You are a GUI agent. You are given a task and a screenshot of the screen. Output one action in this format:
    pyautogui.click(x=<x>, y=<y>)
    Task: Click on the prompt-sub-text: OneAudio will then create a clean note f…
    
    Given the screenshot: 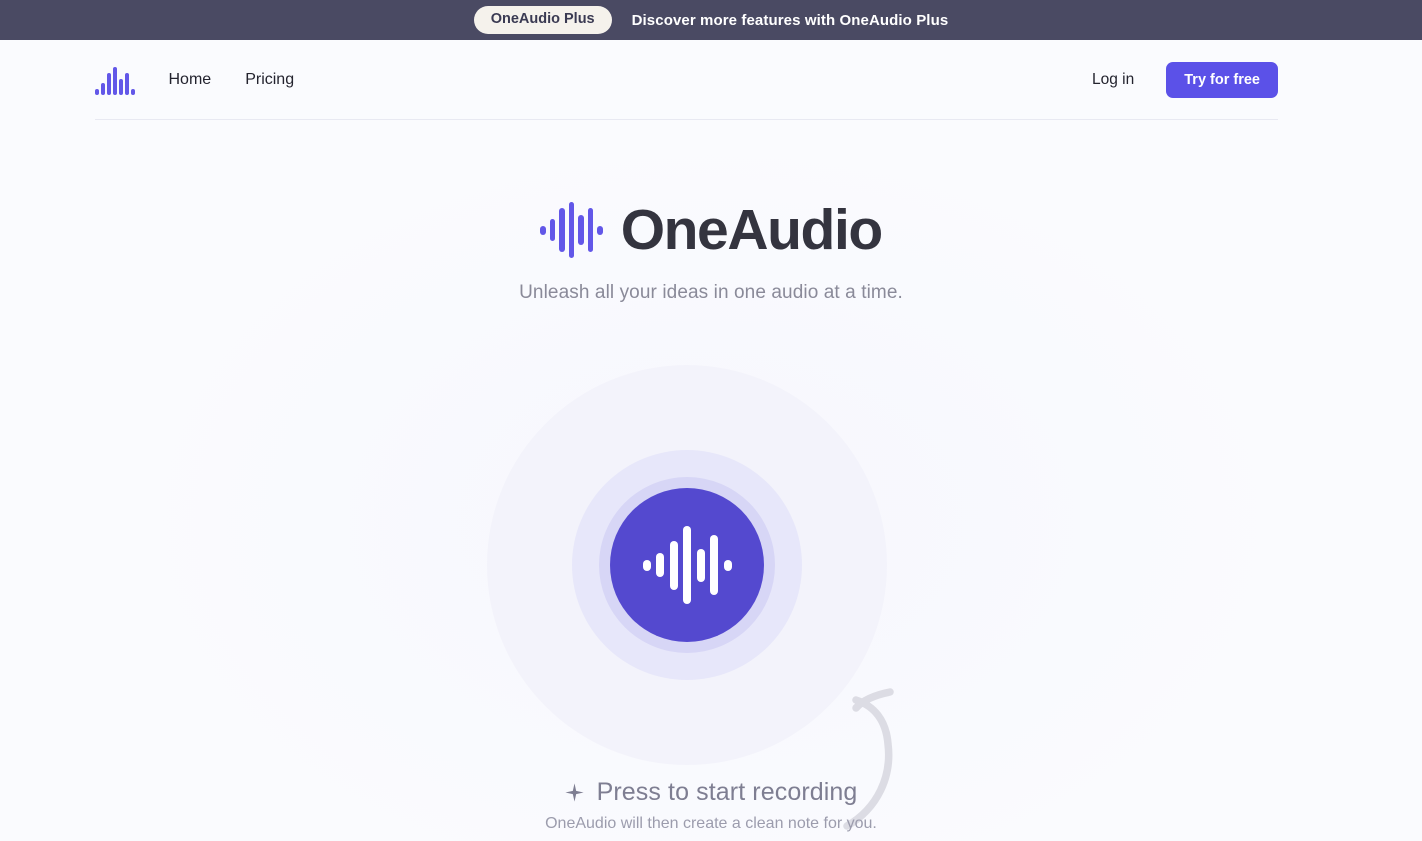 What is the action you would take?
    pyautogui.click(x=711, y=823)
    